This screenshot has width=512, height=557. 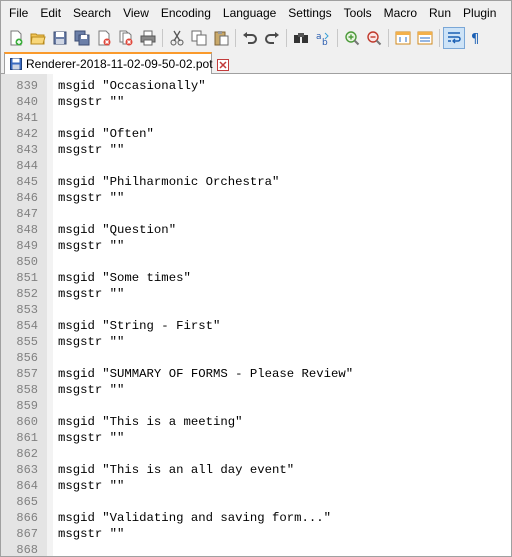 I want to click on line-number: 858, so click(x=27, y=390).